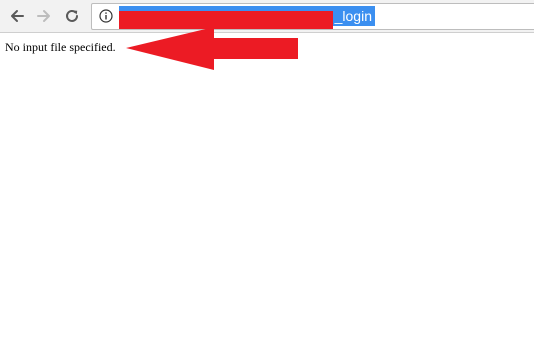  I want to click on forward-button, so click(44, 16).